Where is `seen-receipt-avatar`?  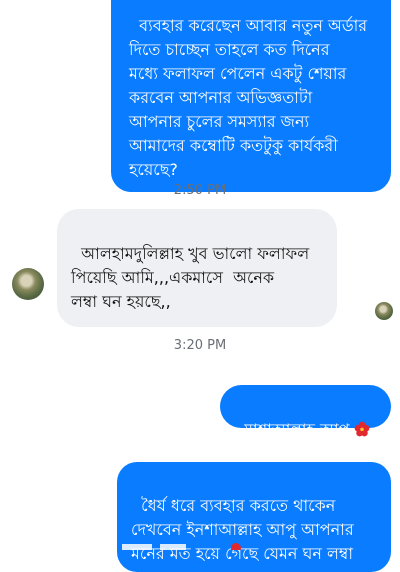 seen-receipt-avatar is located at coordinates (384, 311).